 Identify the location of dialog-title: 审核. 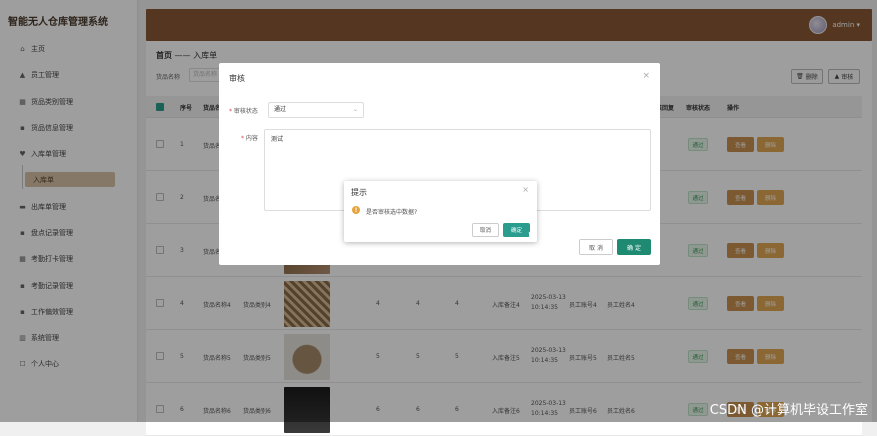
(237, 78).